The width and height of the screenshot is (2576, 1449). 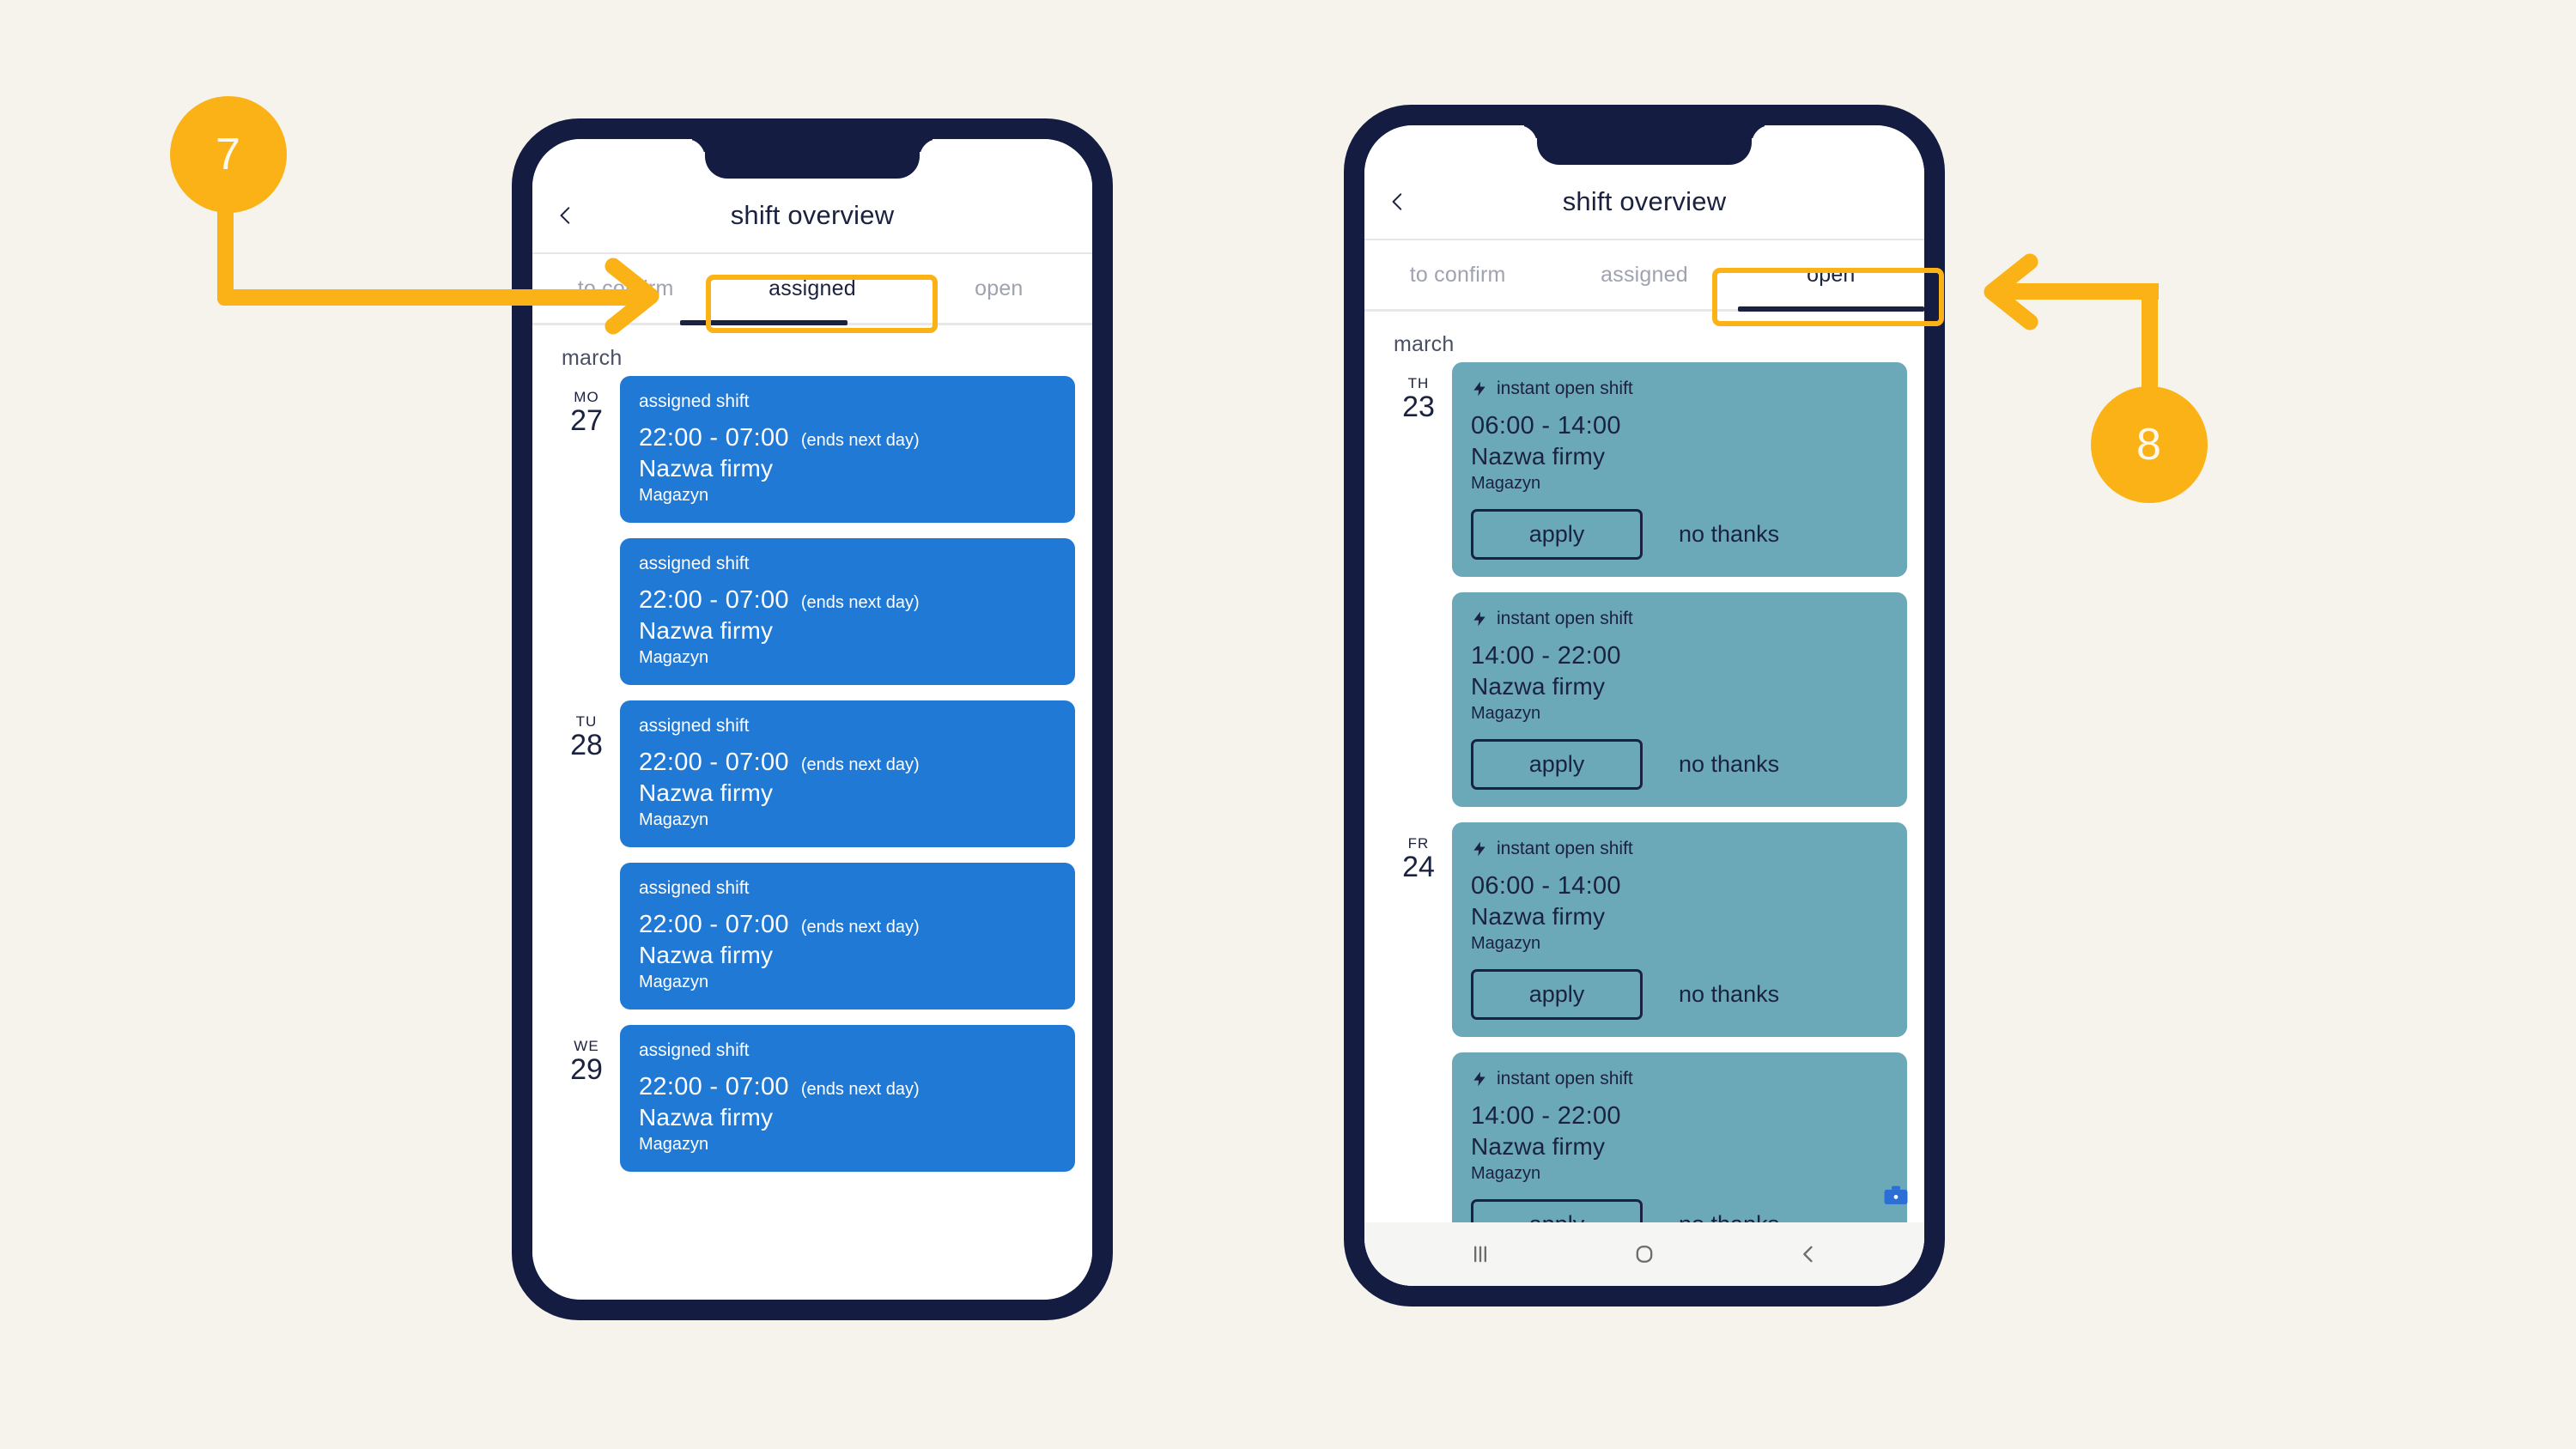 What do you see at coordinates (2011, 291) in the screenshot?
I see `arrow-8-head` at bounding box center [2011, 291].